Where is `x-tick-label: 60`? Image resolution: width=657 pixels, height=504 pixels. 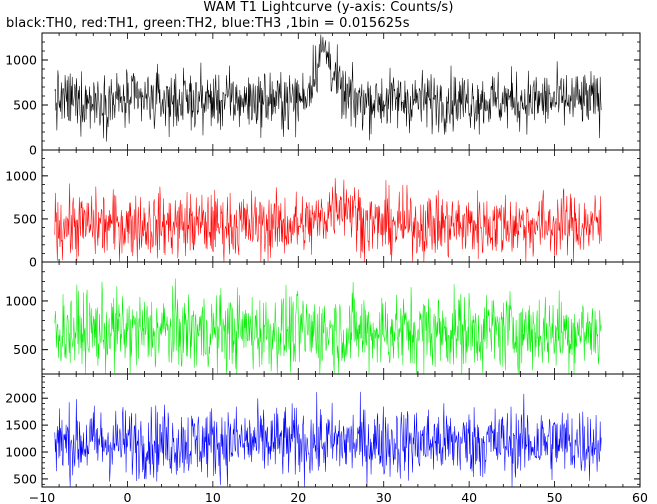
x-tick-label: 60 is located at coordinates (640, 497).